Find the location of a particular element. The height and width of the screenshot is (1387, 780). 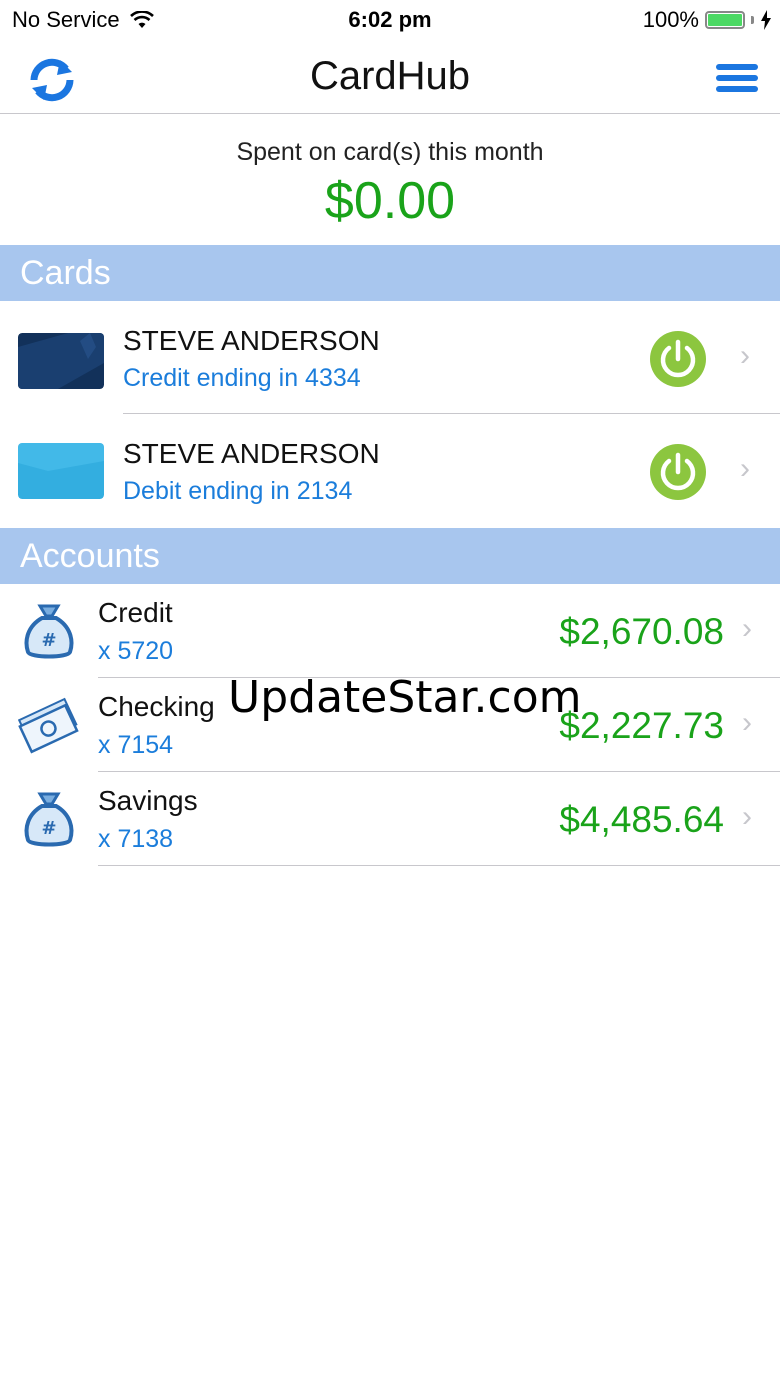

charging-bolt-icon is located at coordinates (766, 20).